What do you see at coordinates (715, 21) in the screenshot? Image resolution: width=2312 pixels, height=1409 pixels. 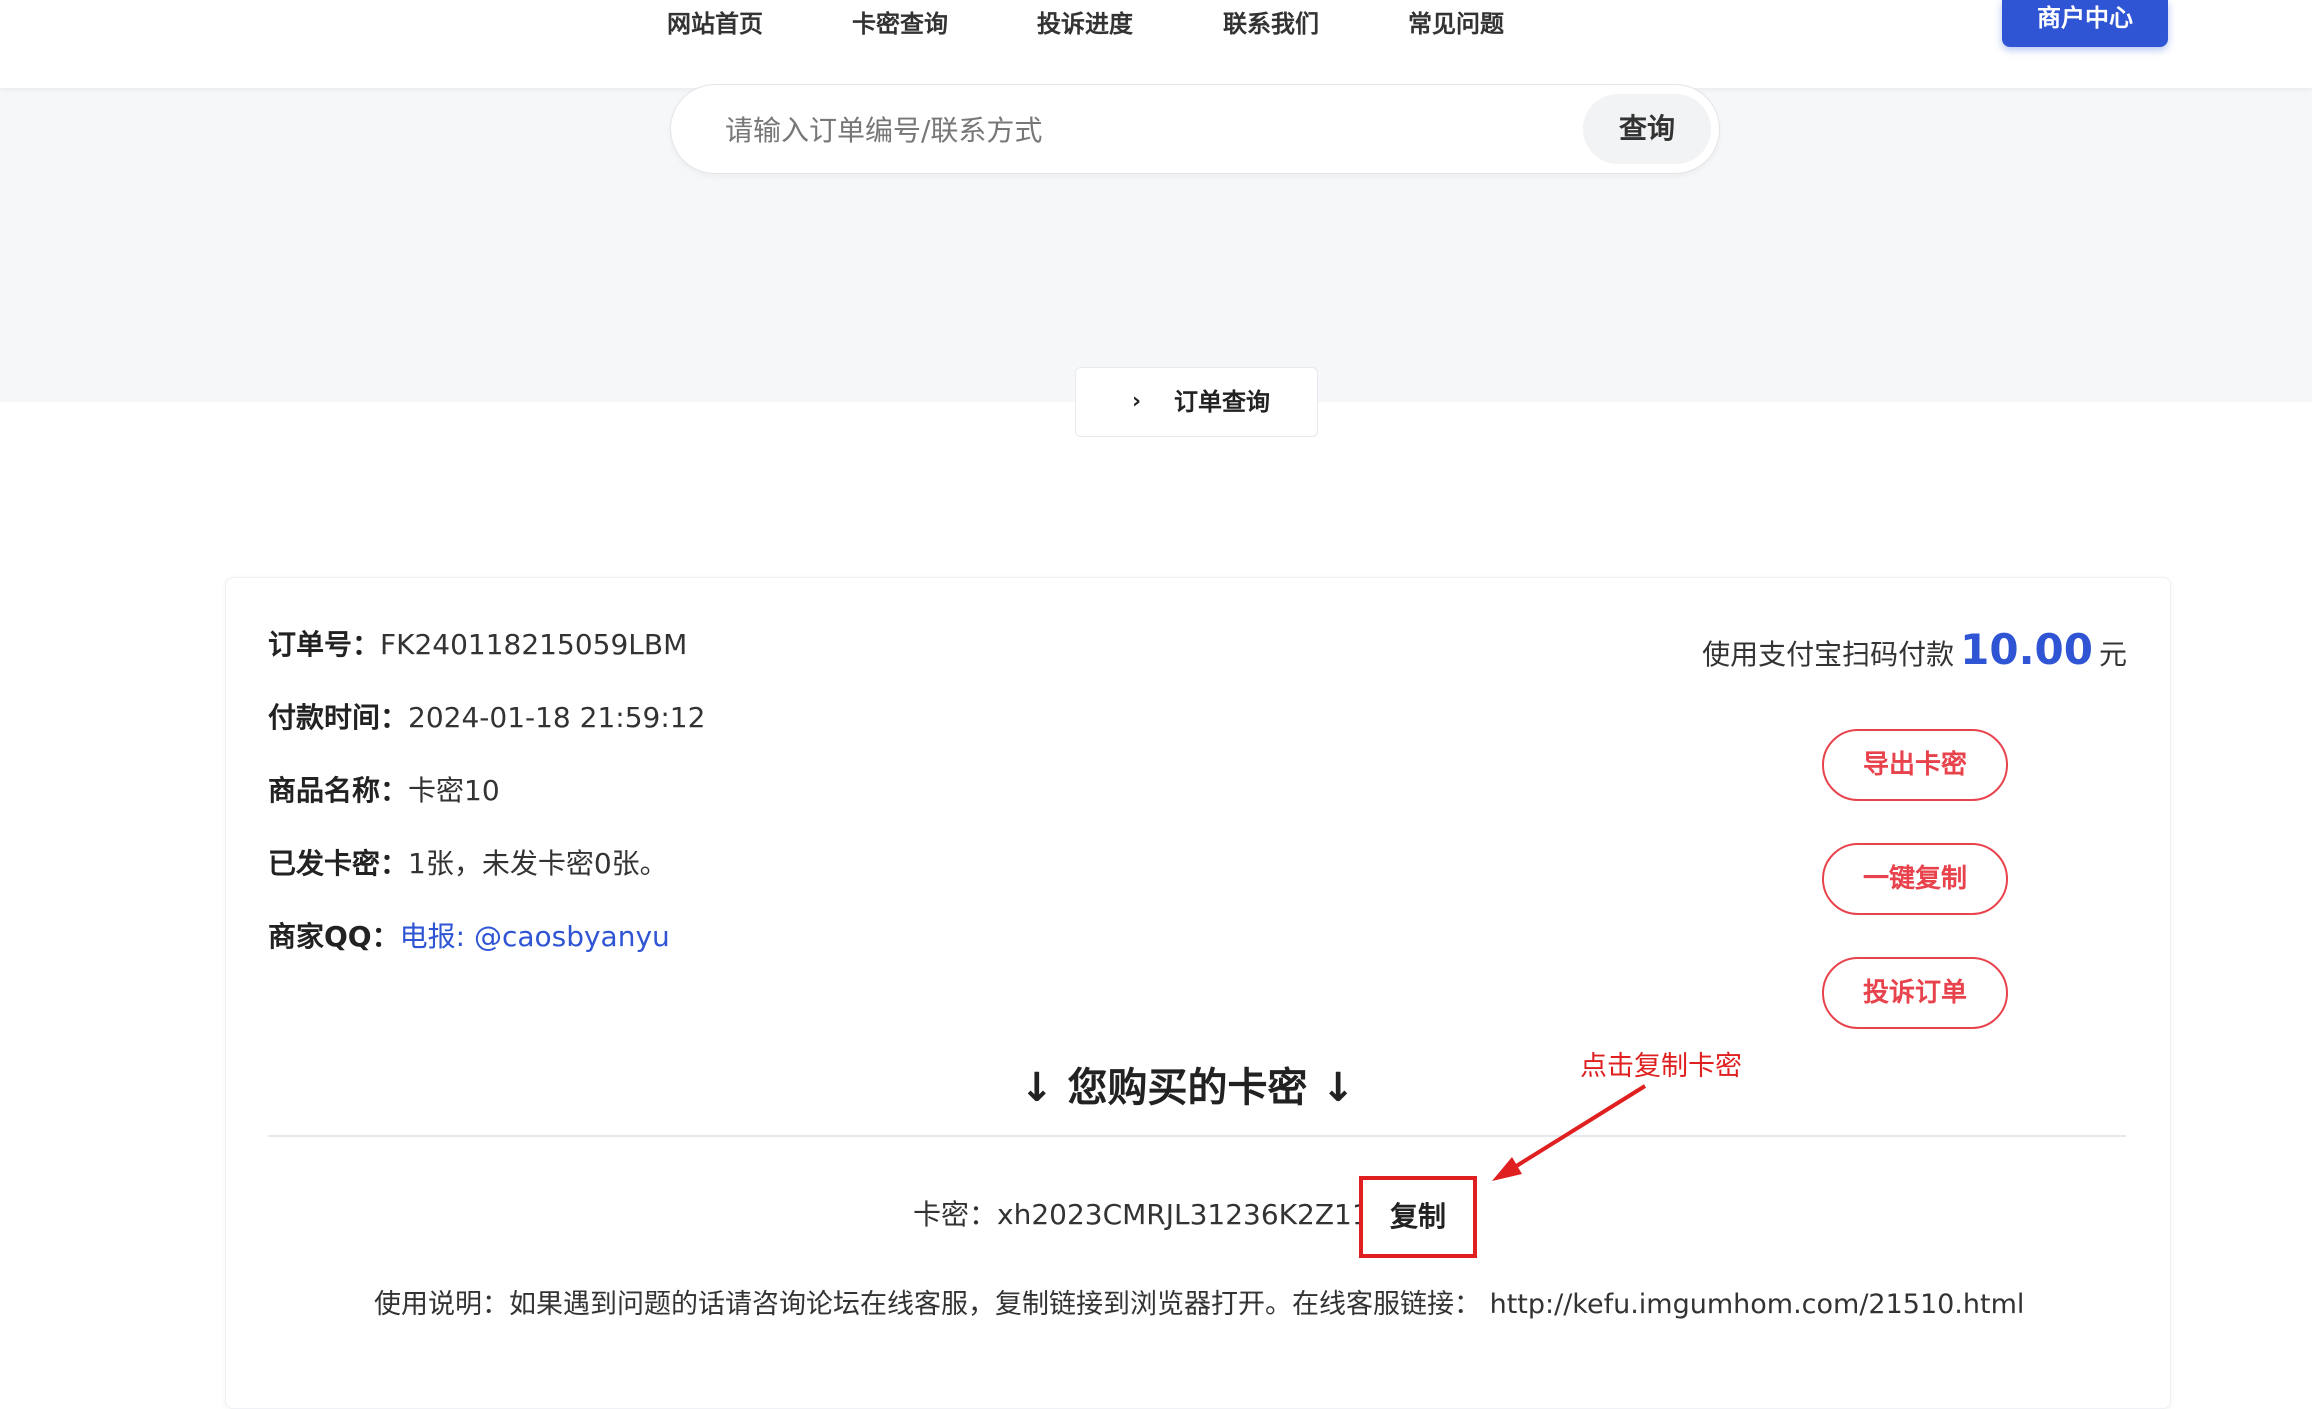 I see `nav-home: 网站首页` at bounding box center [715, 21].